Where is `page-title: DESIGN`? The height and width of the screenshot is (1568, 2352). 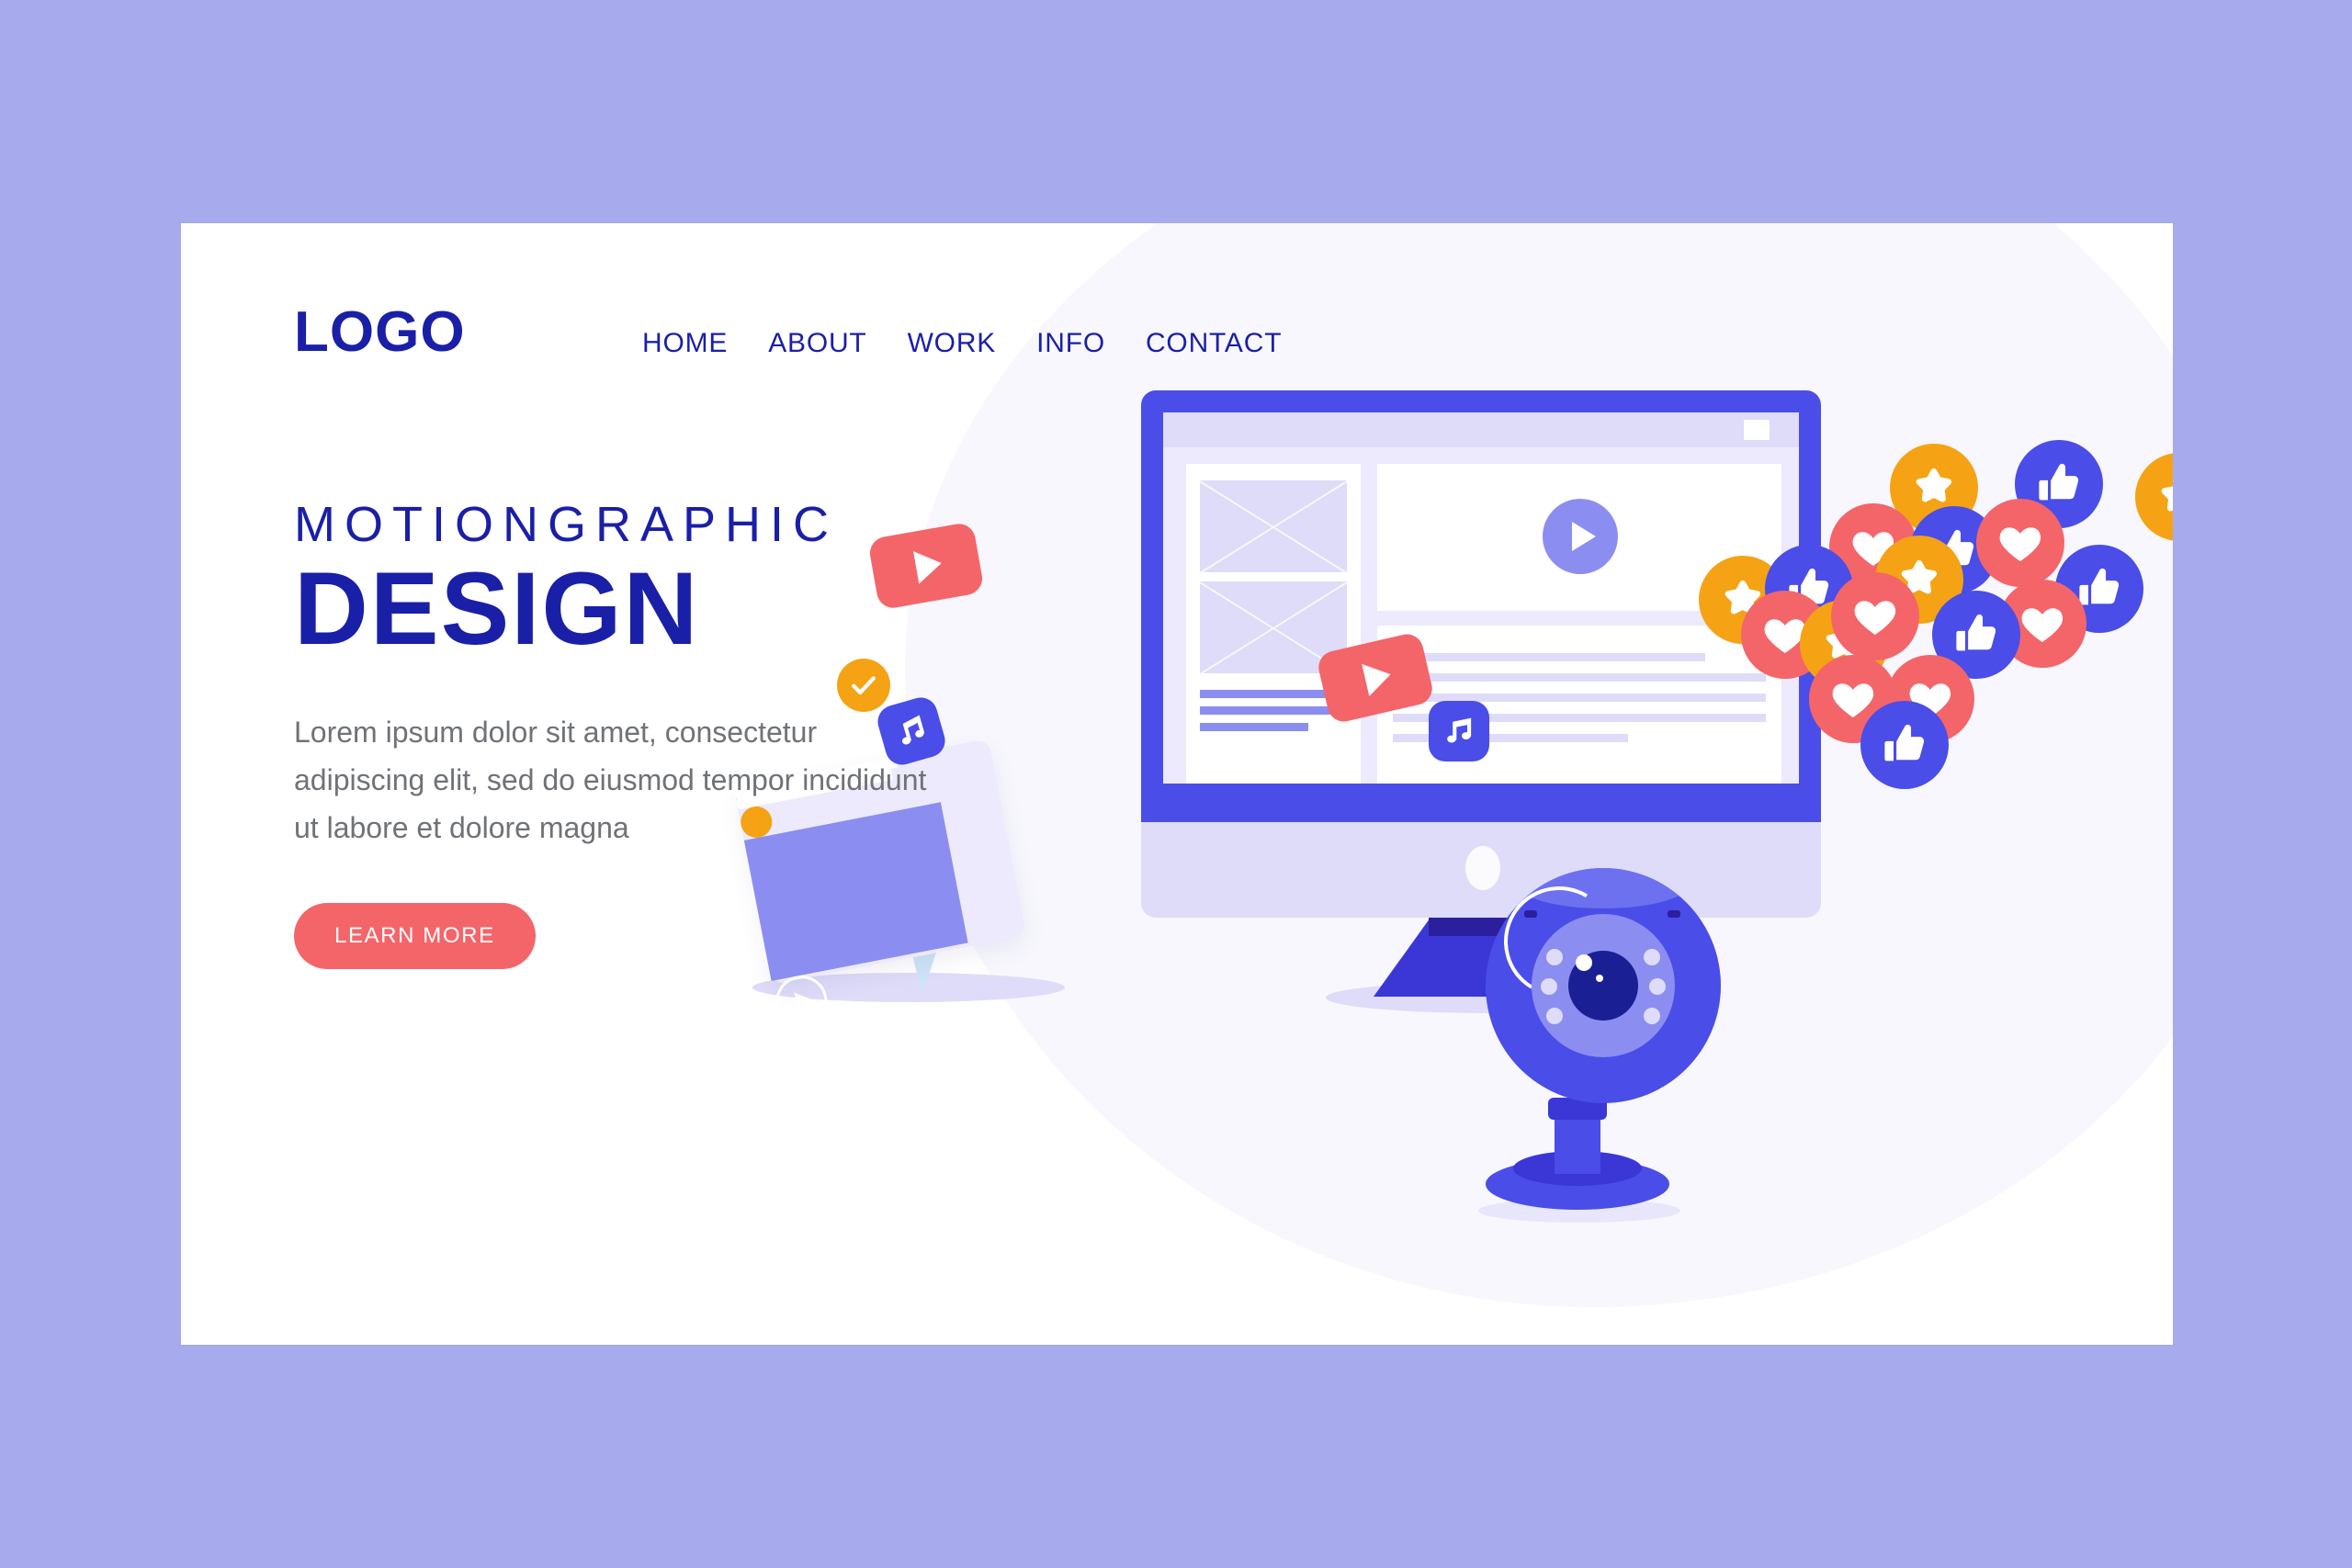
page-title: DESIGN is located at coordinates (497, 608).